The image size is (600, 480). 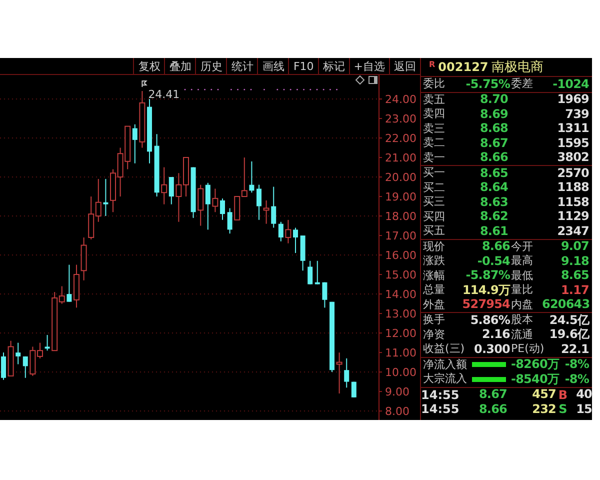 What do you see at coordinates (566, 305) in the screenshot?
I see `stat-value: 620643` at bounding box center [566, 305].